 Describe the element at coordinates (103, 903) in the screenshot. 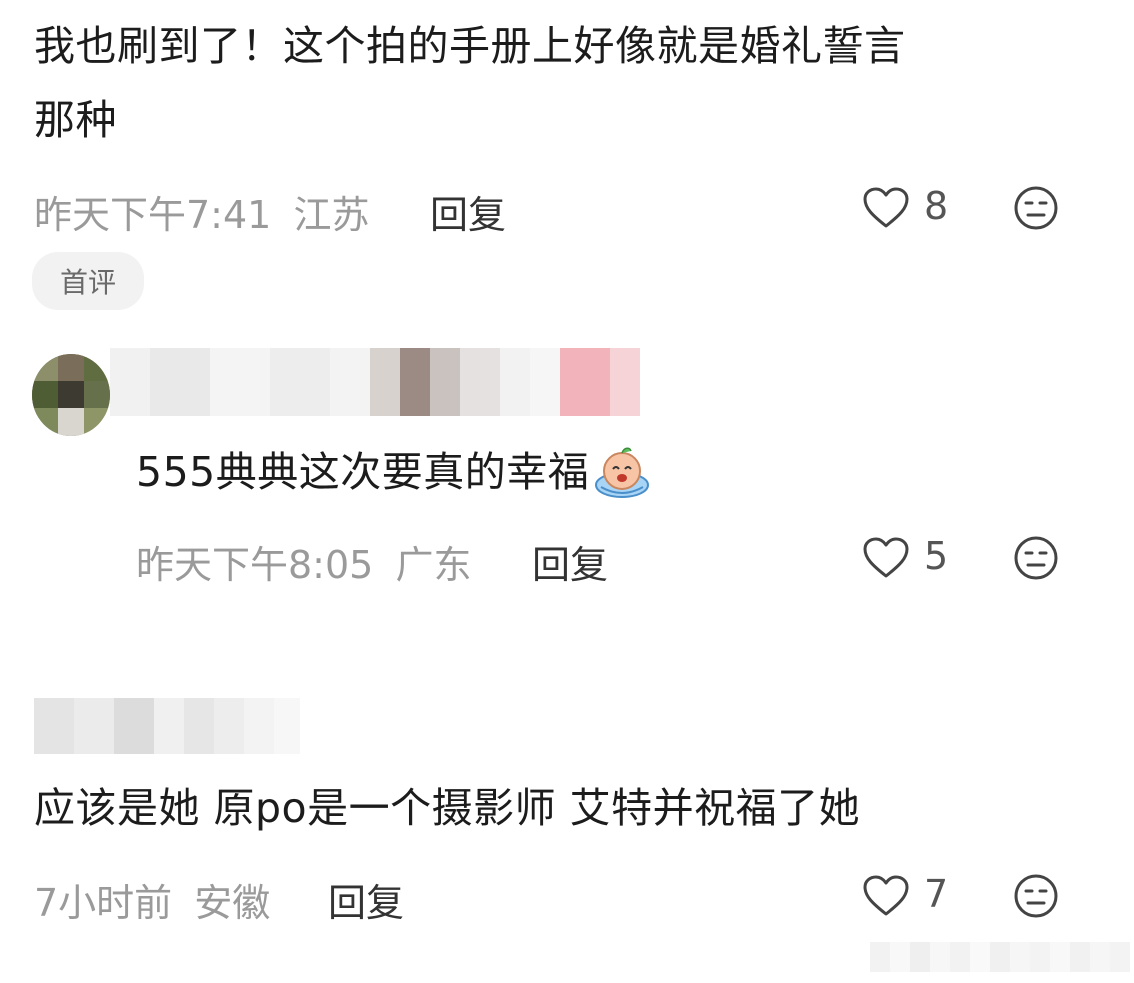

I see `timestamp: 7小时前` at that location.